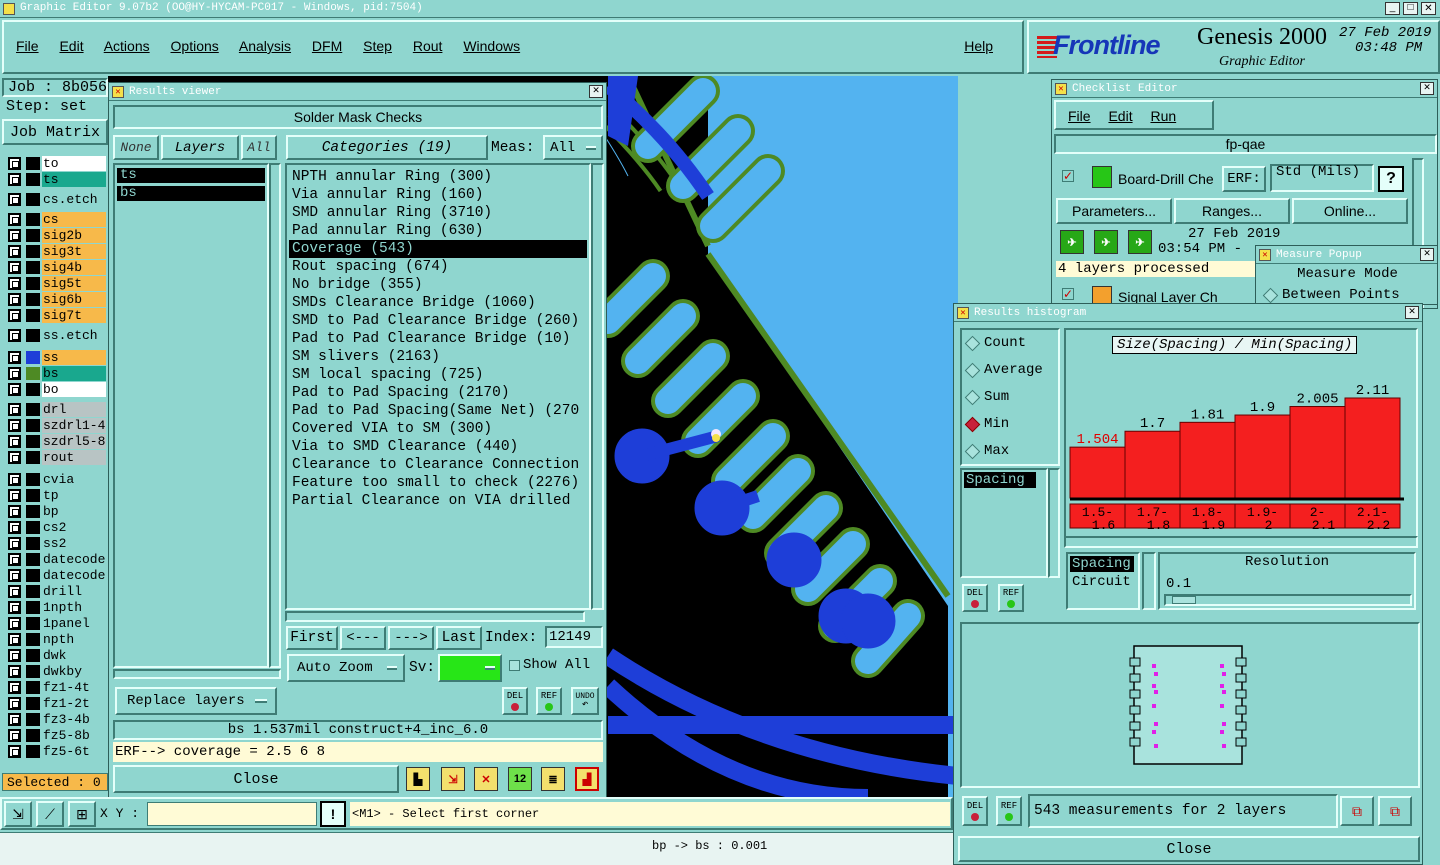  I want to click on next-button: --->, so click(411, 638).